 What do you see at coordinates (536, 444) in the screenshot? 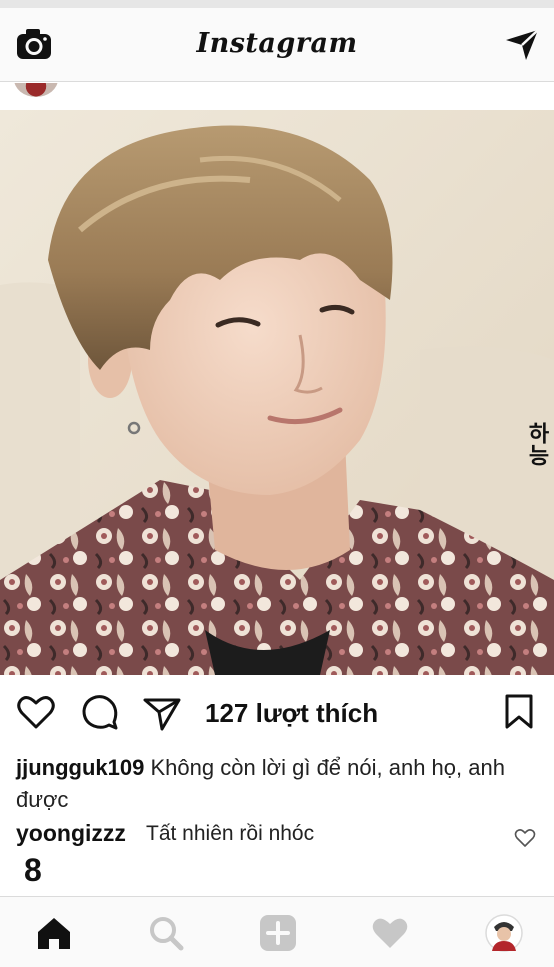
I see `photo-watermark: 하능` at bounding box center [536, 444].